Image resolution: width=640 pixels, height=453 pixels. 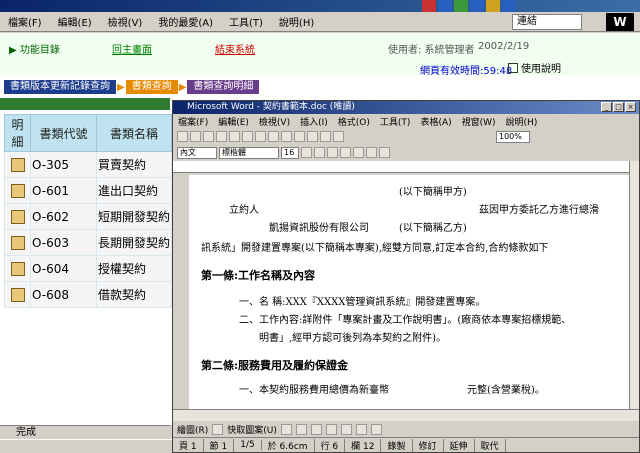 What do you see at coordinates (435, 121) in the screenshot?
I see `word-menu-table: 表格(A)` at bounding box center [435, 121].